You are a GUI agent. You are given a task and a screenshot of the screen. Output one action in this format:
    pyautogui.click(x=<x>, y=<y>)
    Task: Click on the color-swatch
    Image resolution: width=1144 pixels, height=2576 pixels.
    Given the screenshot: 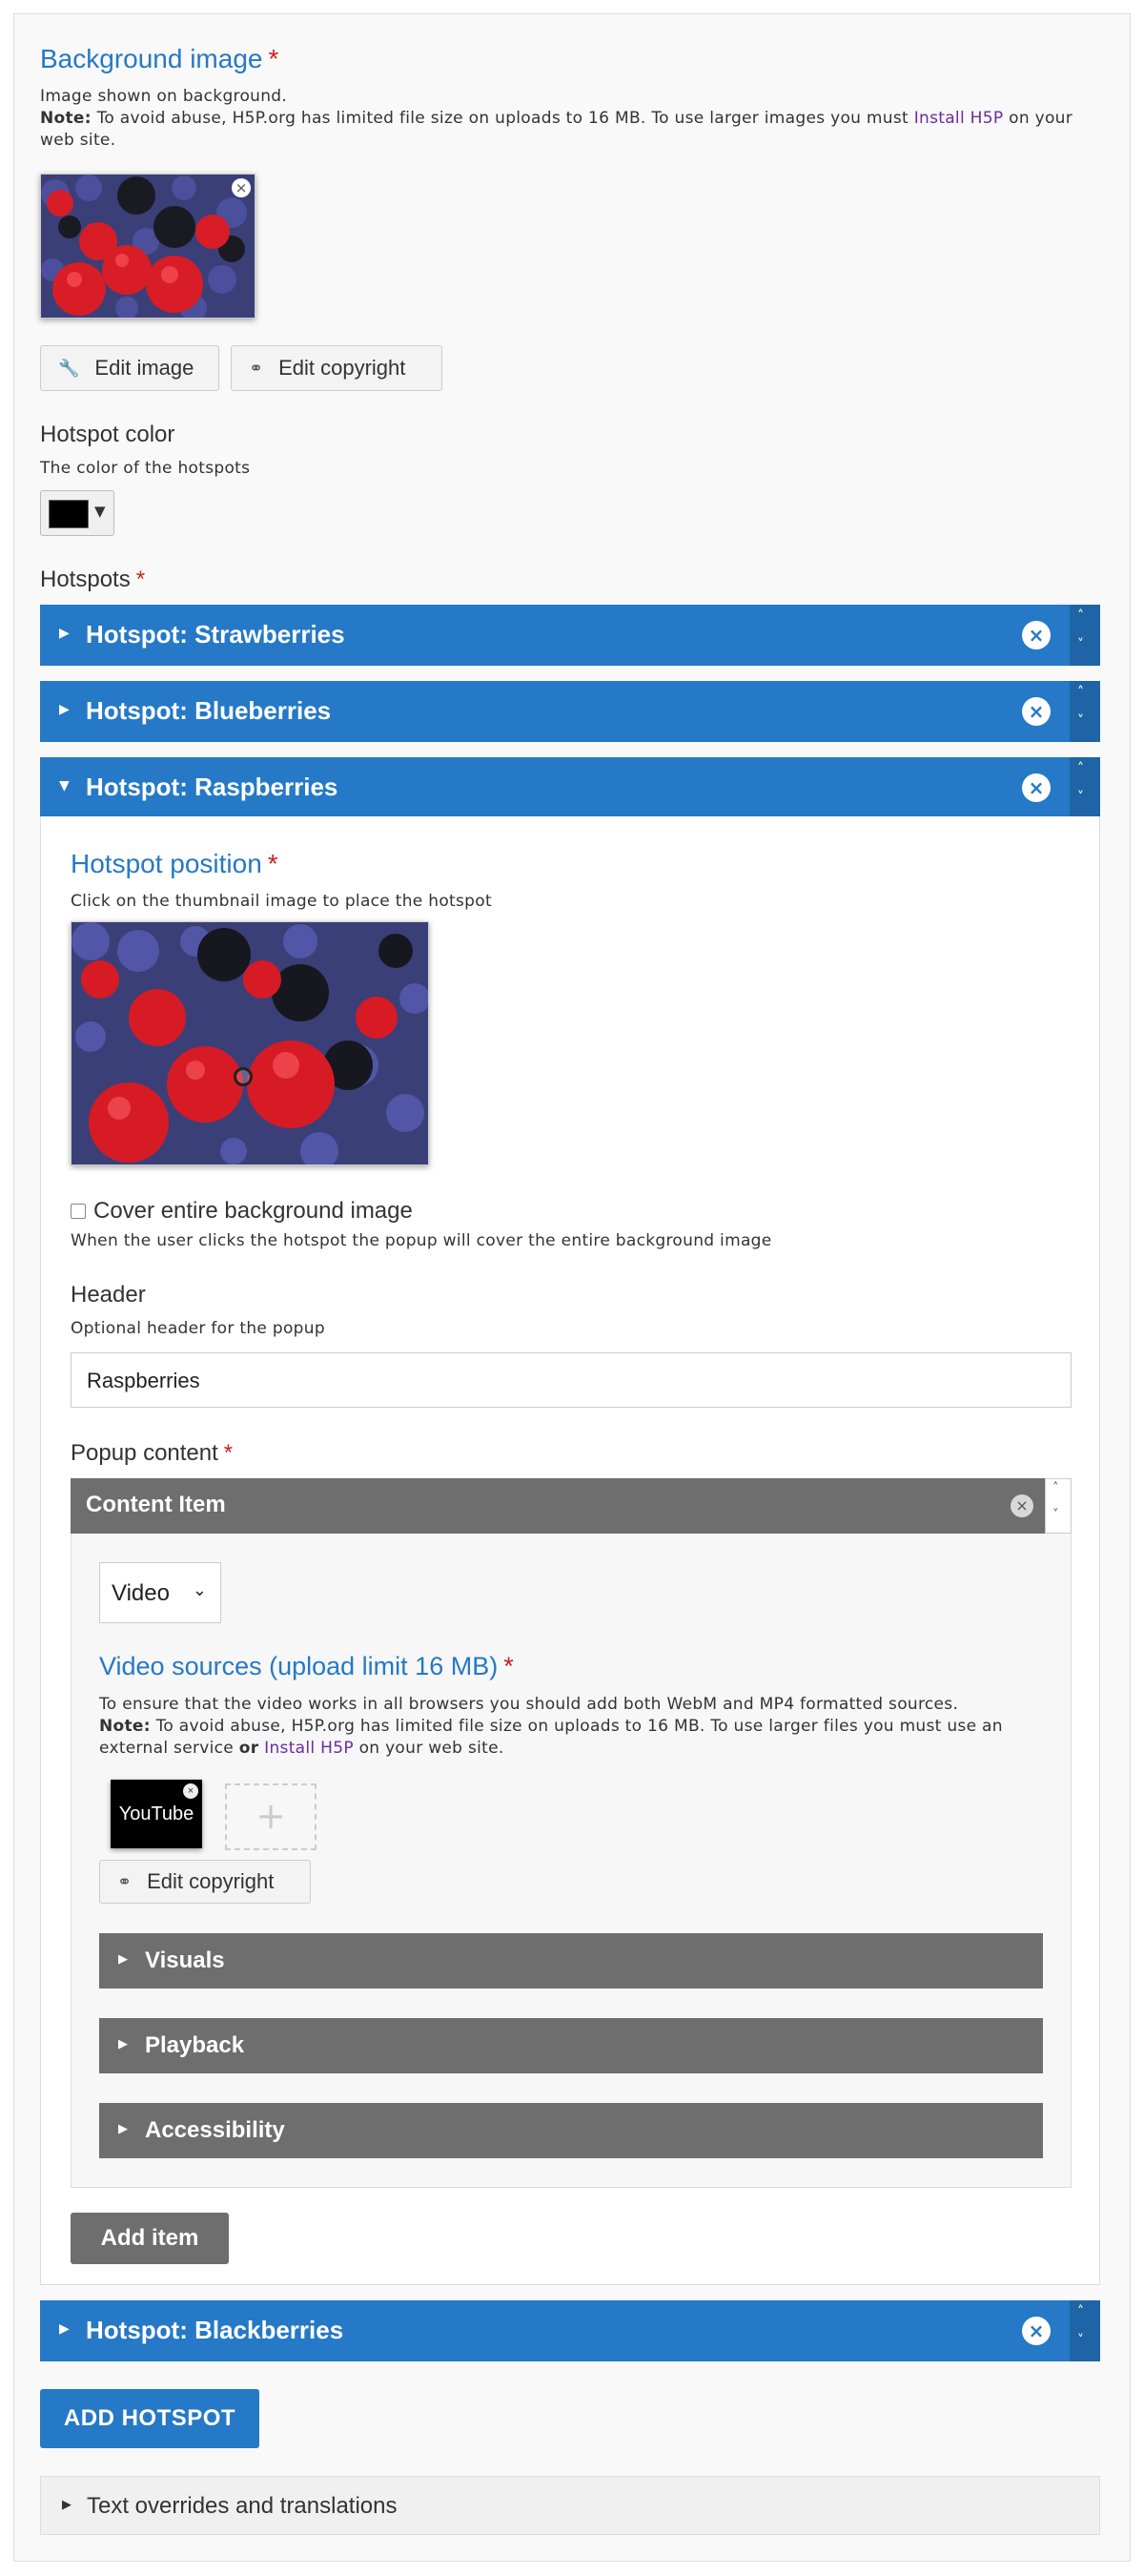 What is the action you would take?
    pyautogui.click(x=69, y=514)
    